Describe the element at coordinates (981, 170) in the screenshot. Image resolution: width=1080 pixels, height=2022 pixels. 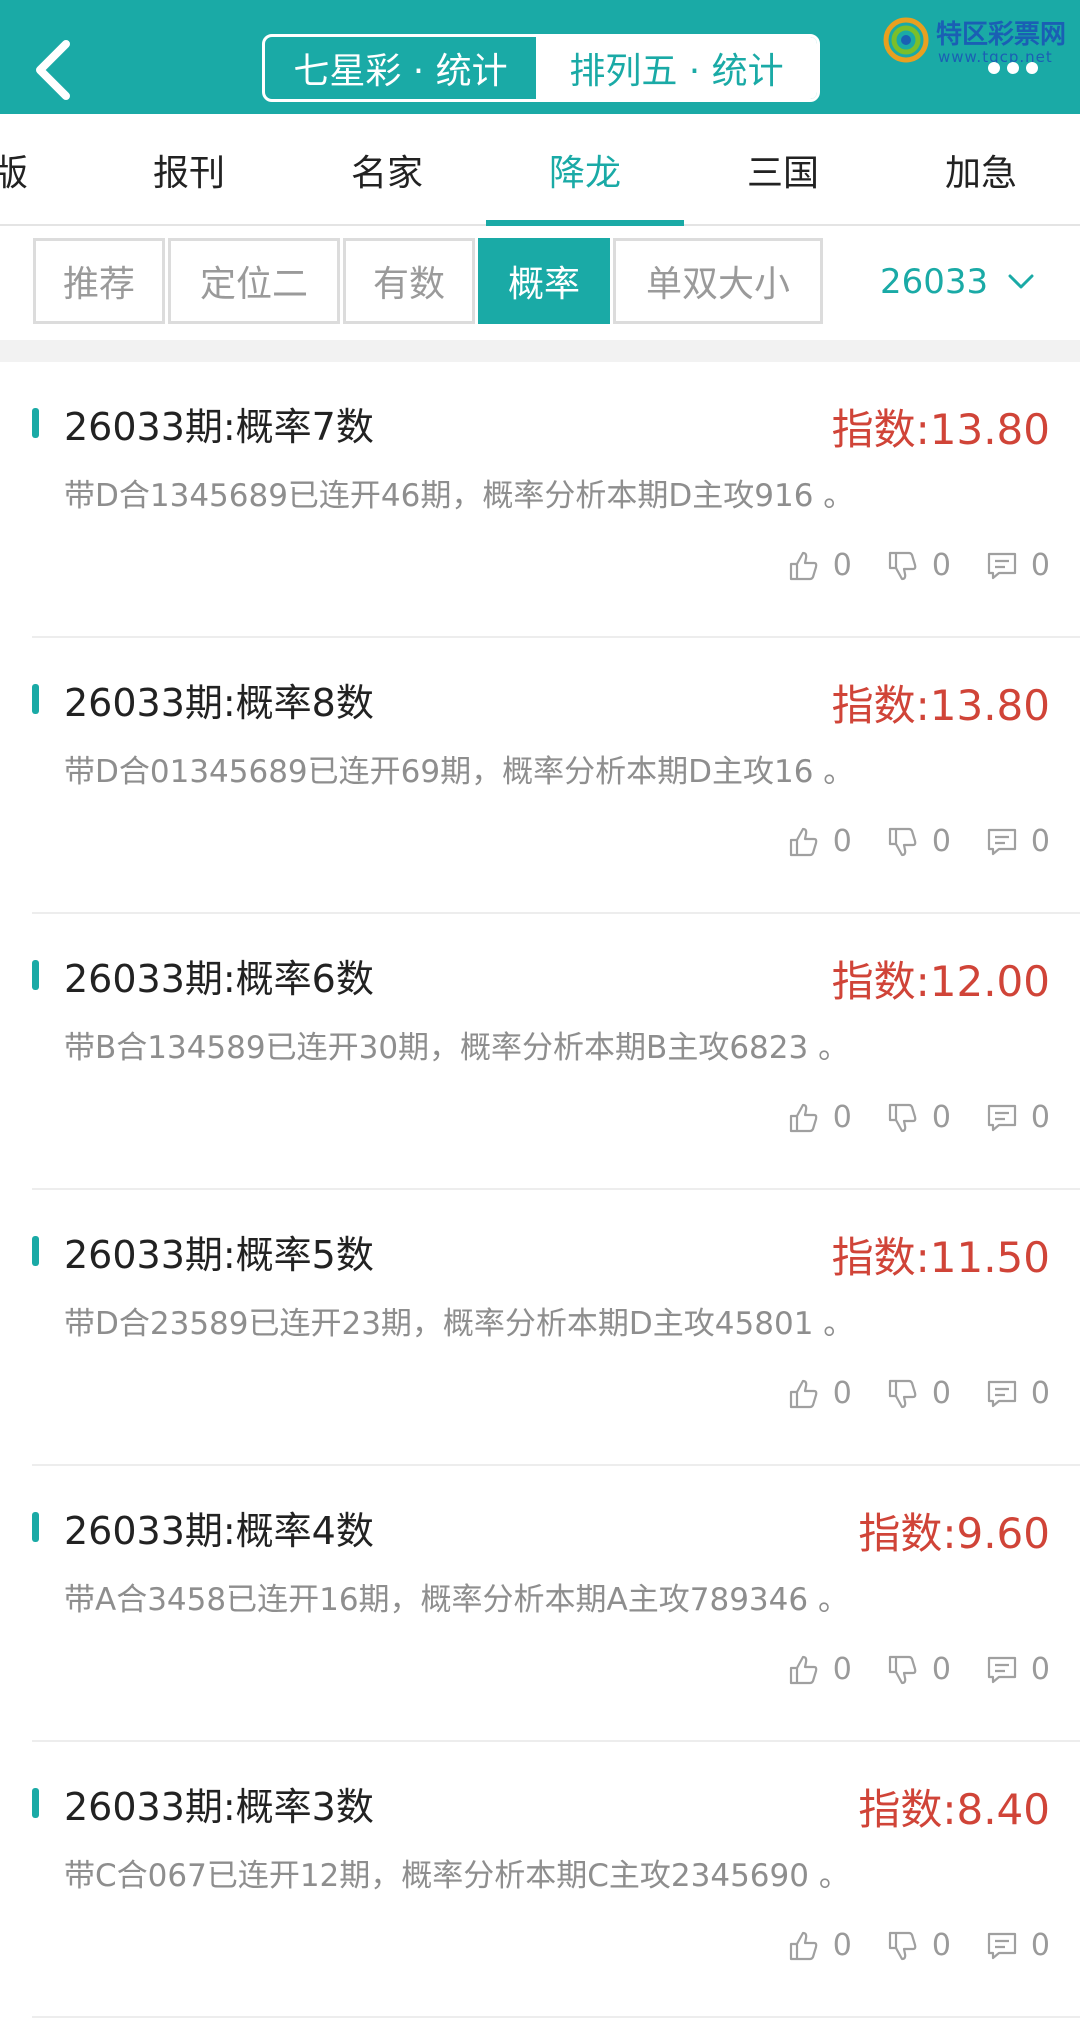
I see `tab-jiaji: 加急` at that location.